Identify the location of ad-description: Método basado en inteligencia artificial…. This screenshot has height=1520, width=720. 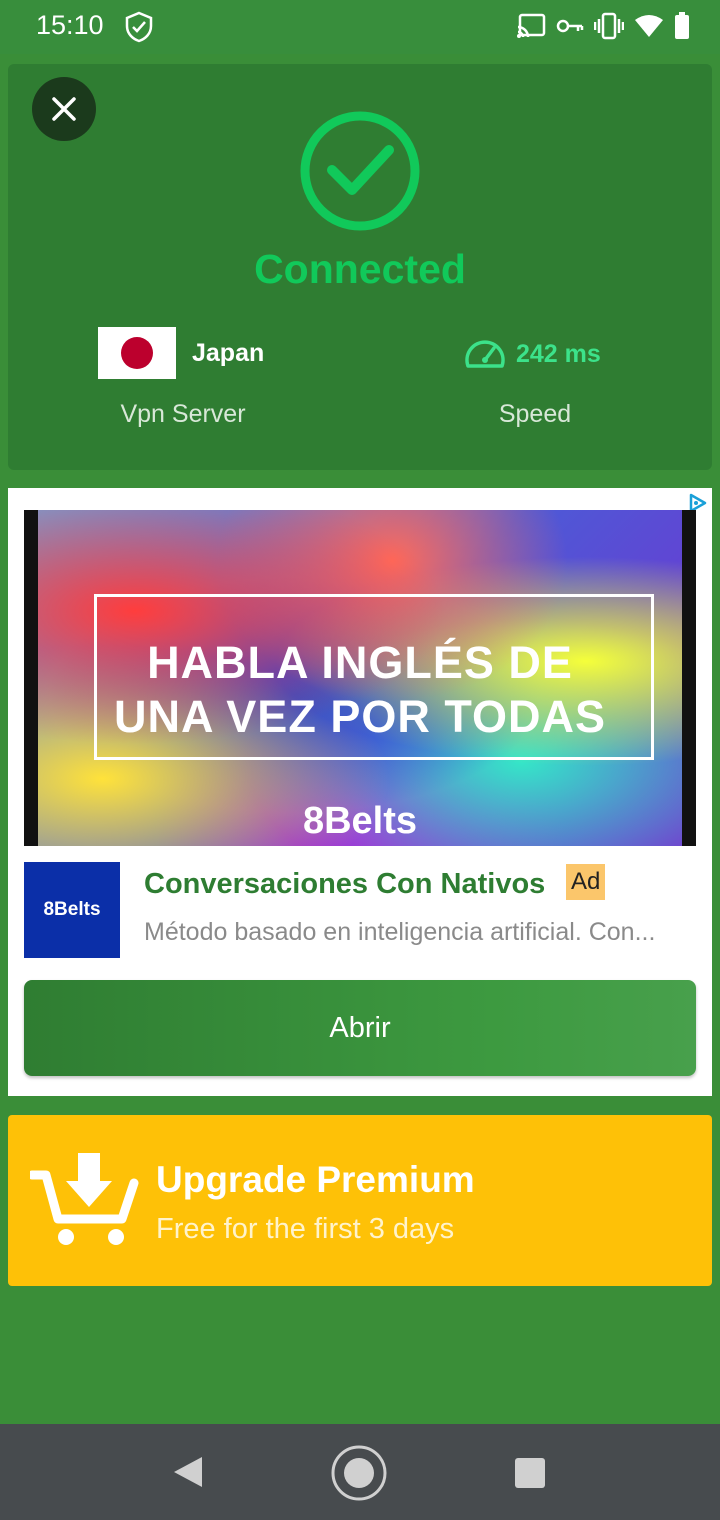
(400, 932).